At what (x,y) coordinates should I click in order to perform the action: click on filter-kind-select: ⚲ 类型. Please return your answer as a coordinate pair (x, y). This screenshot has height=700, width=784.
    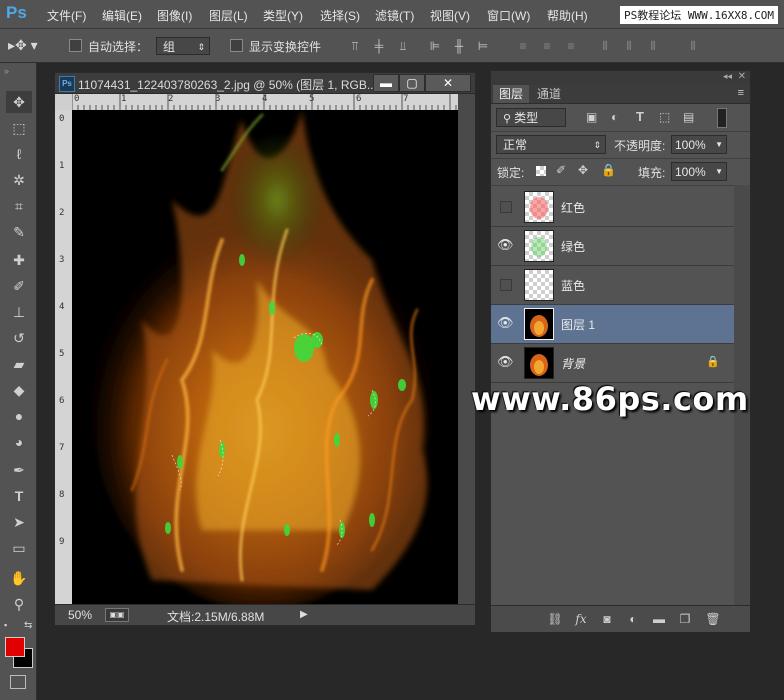
    Looking at the image, I should click on (531, 117).